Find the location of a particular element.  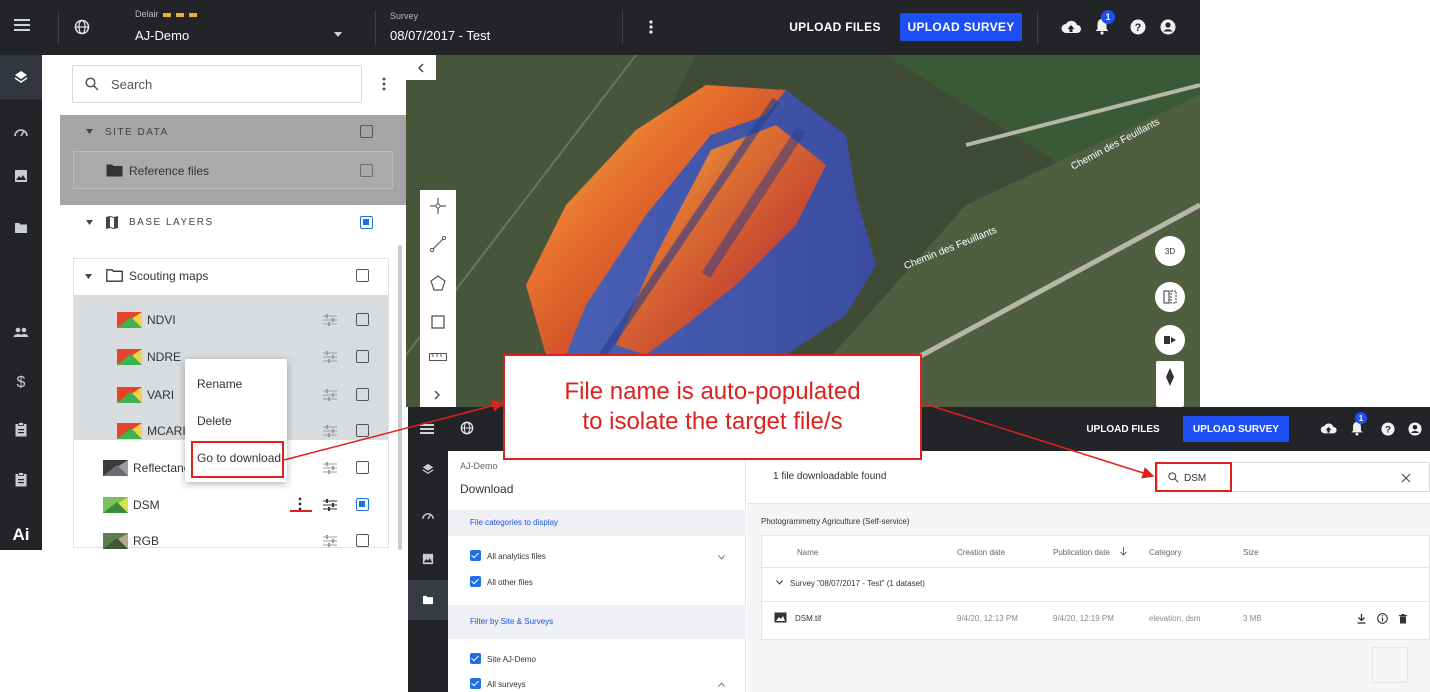

annotation-line-2: to isolate the target file/s is located at coordinates (712, 421).